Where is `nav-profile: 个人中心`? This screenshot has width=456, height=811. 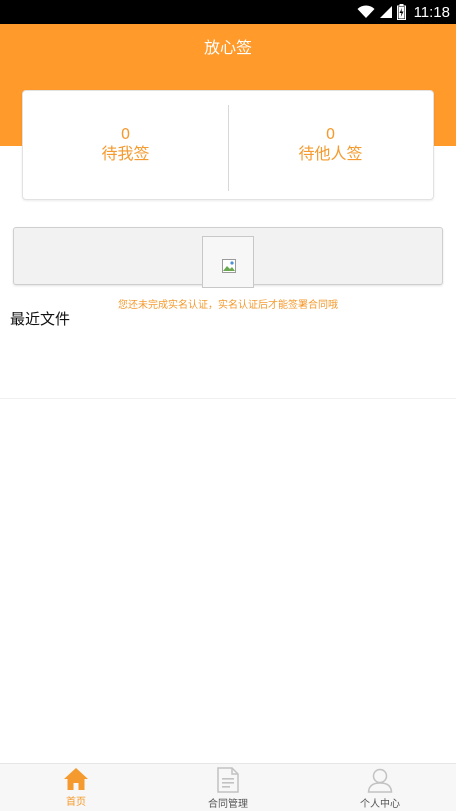 nav-profile: 个人中心 is located at coordinates (380, 787).